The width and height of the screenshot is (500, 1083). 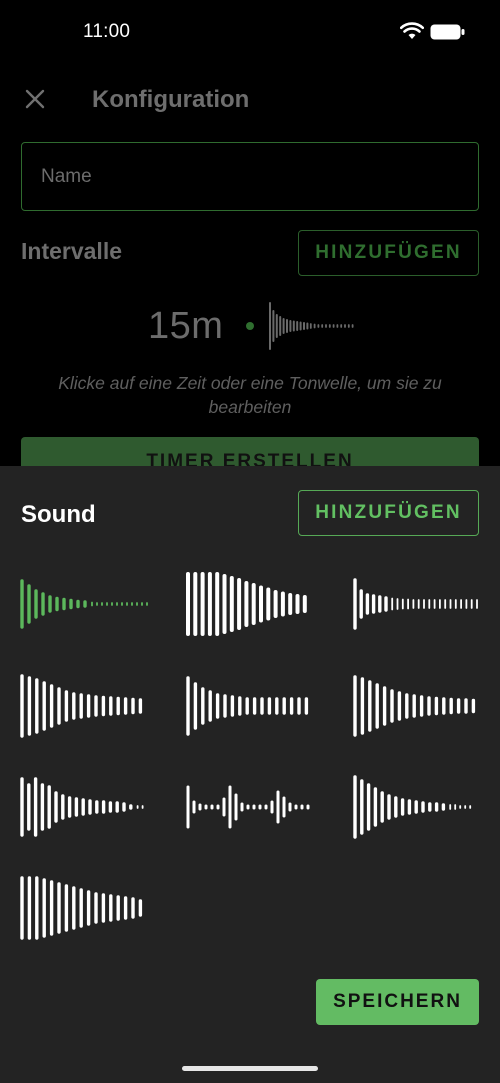 What do you see at coordinates (35, 99) in the screenshot?
I see `close-icon` at bounding box center [35, 99].